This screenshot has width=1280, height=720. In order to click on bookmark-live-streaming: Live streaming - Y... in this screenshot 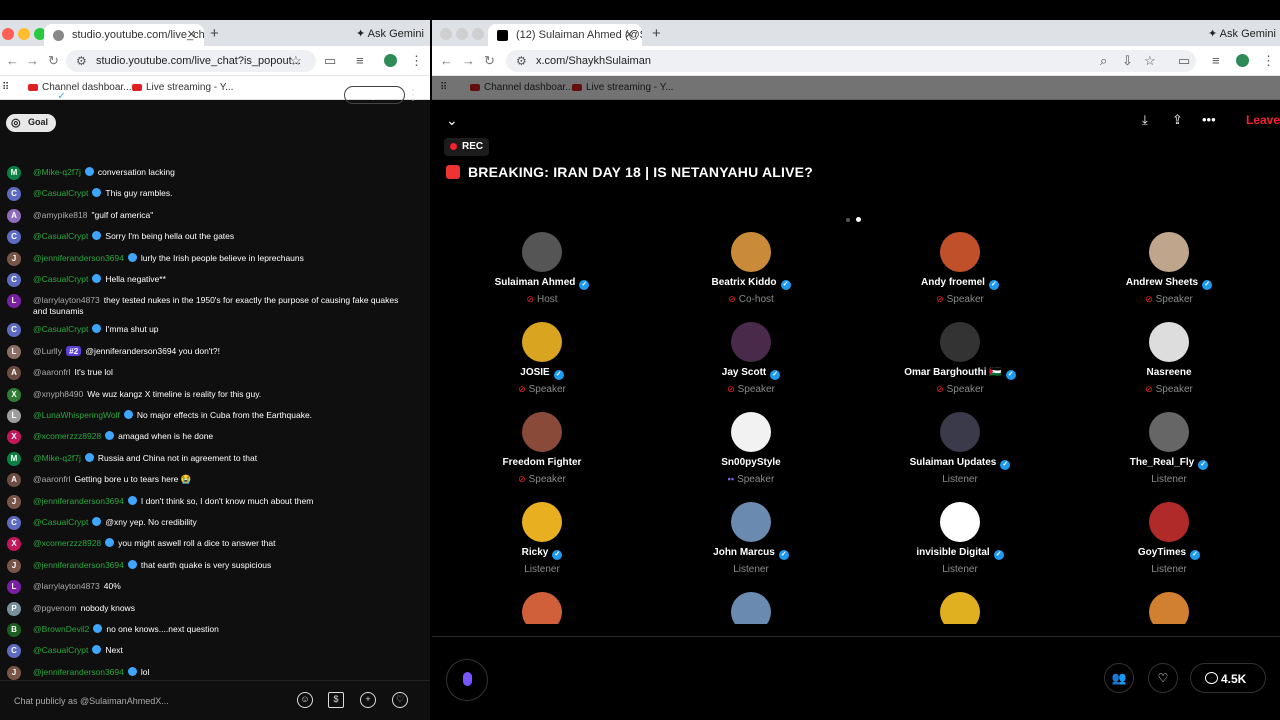, I will do `click(622, 87)`.